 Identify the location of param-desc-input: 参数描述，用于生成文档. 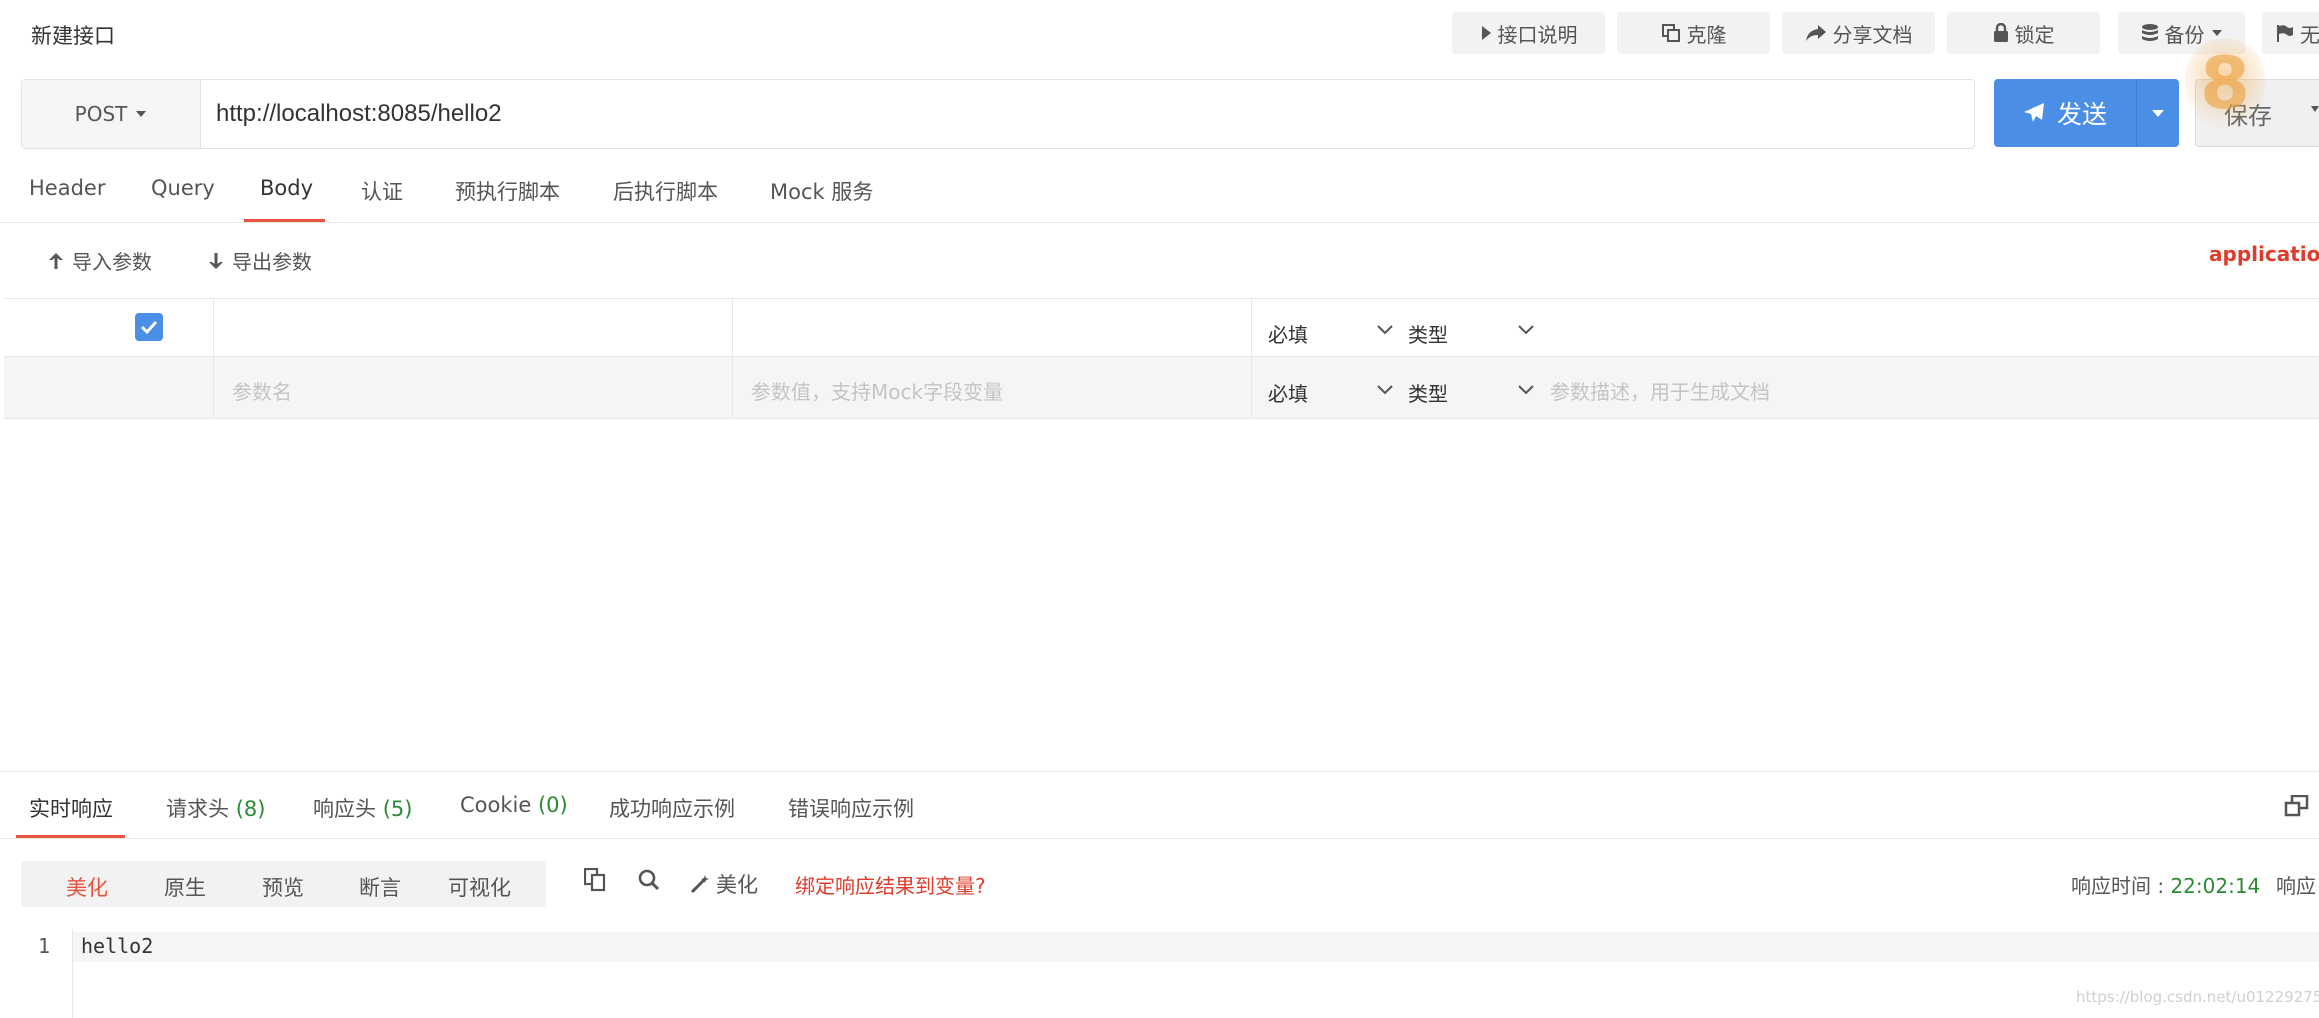
(1660, 390).